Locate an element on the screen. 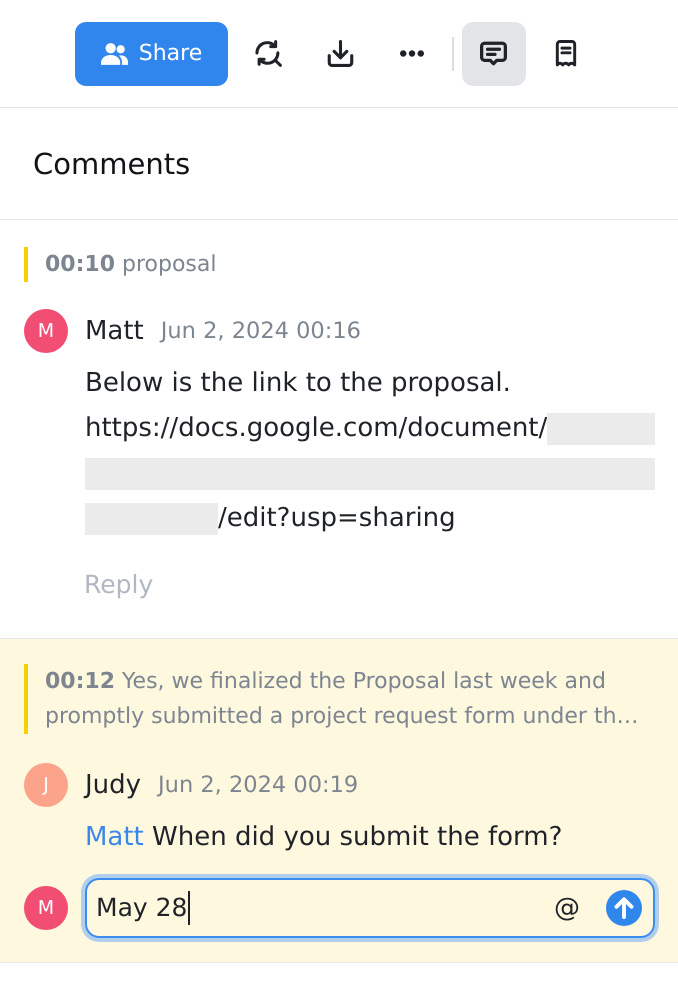 The height and width of the screenshot is (982, 678). download-icon is located at coordinates (340, 53).